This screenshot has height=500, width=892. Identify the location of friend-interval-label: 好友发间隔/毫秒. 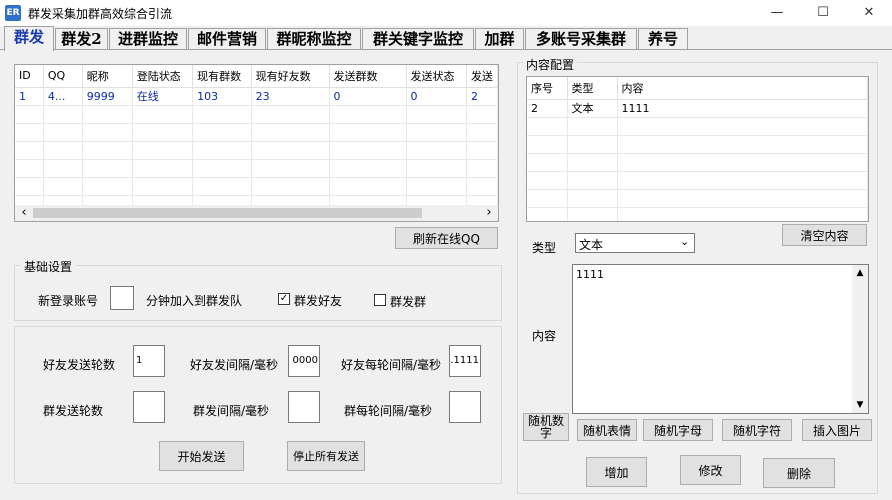
(234, 365).